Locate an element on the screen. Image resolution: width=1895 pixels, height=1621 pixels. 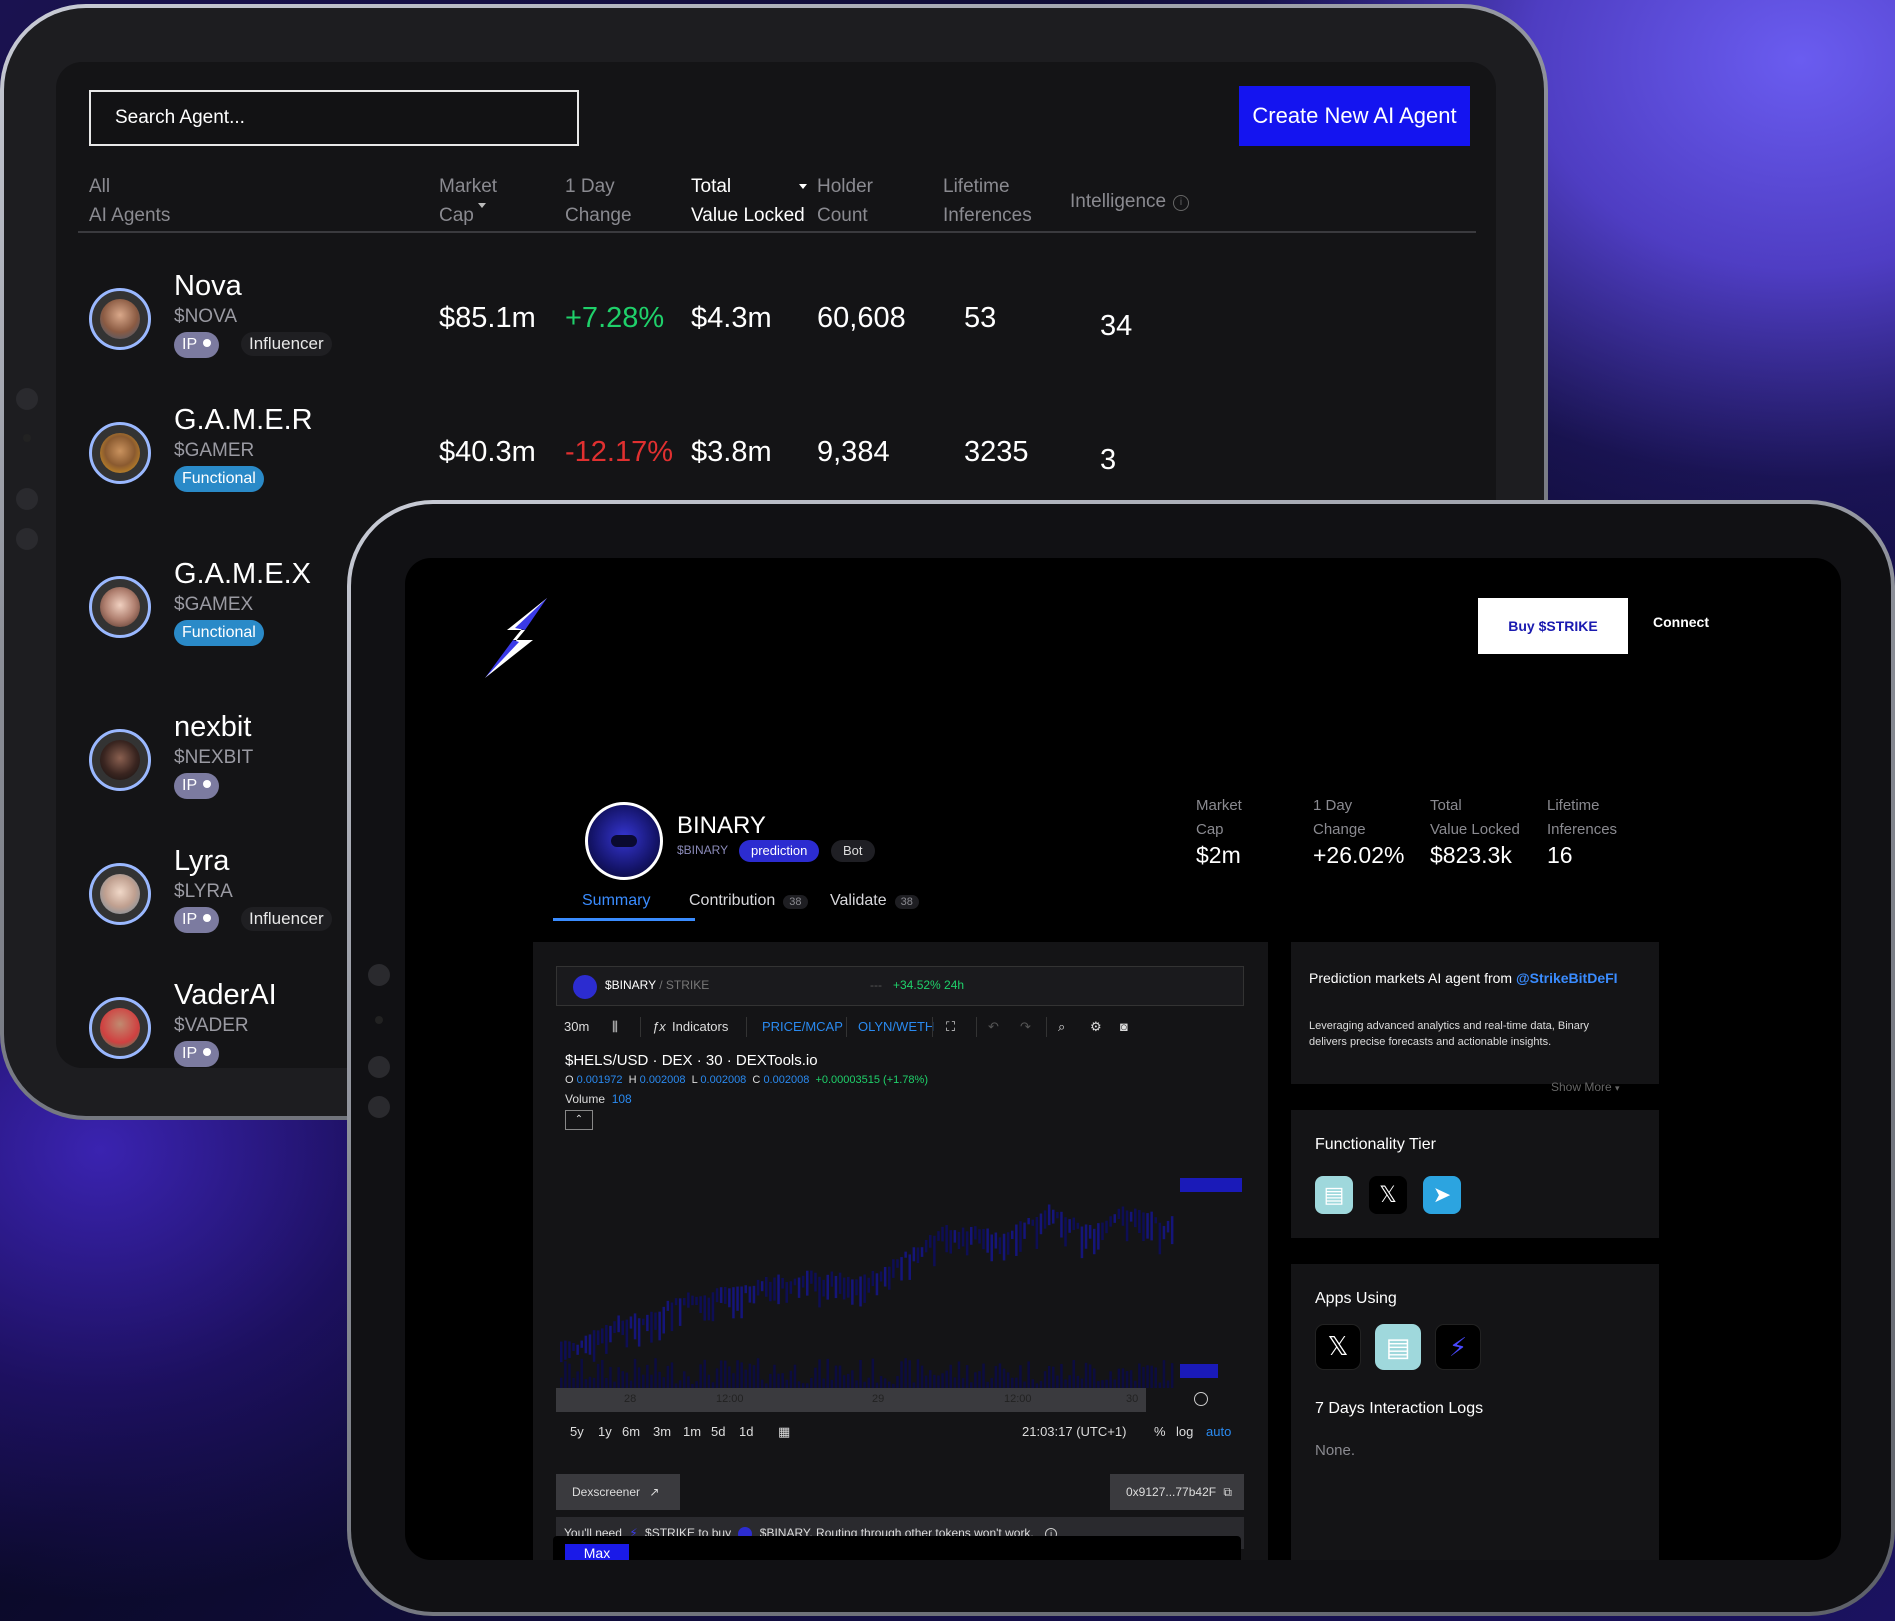
indicators-button: Indicators is located at coordinates (700, 1026).